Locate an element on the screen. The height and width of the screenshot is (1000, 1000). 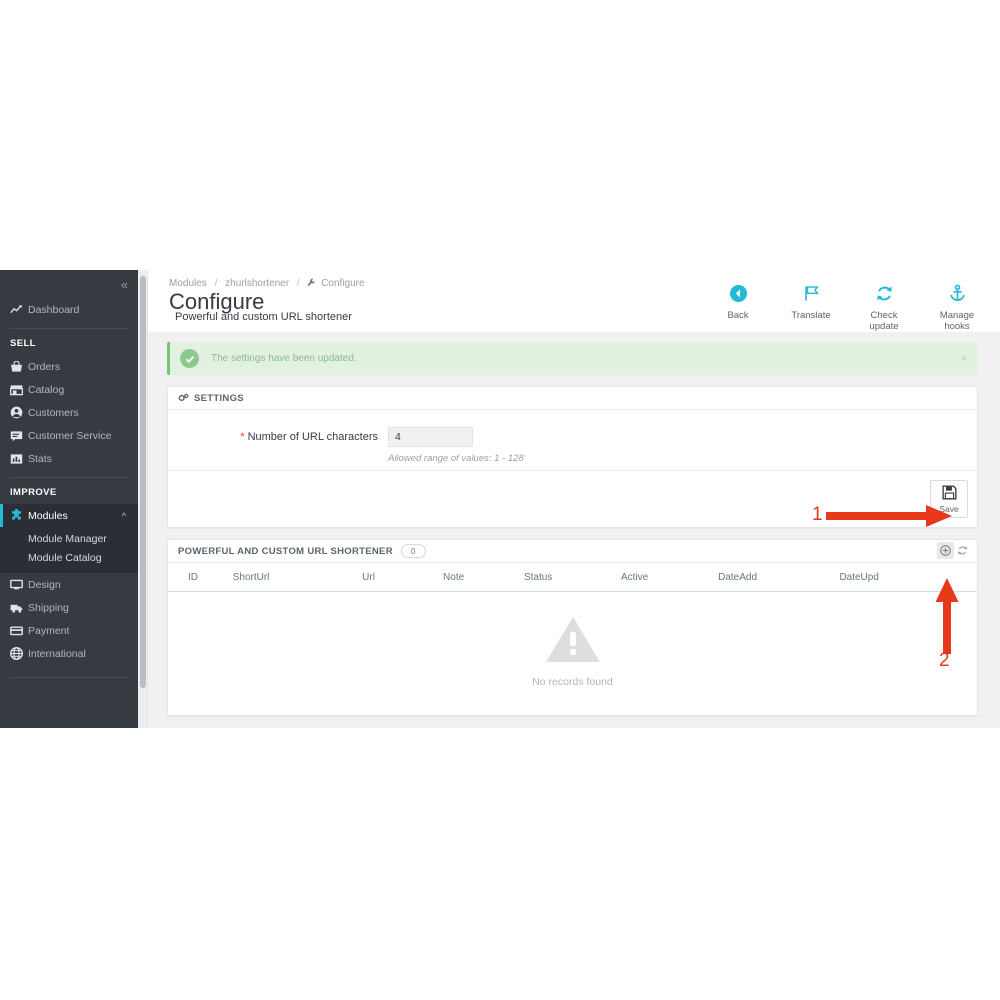
sidebar-section-improve-title: IMPROVE is located at coordinates (33, 492).